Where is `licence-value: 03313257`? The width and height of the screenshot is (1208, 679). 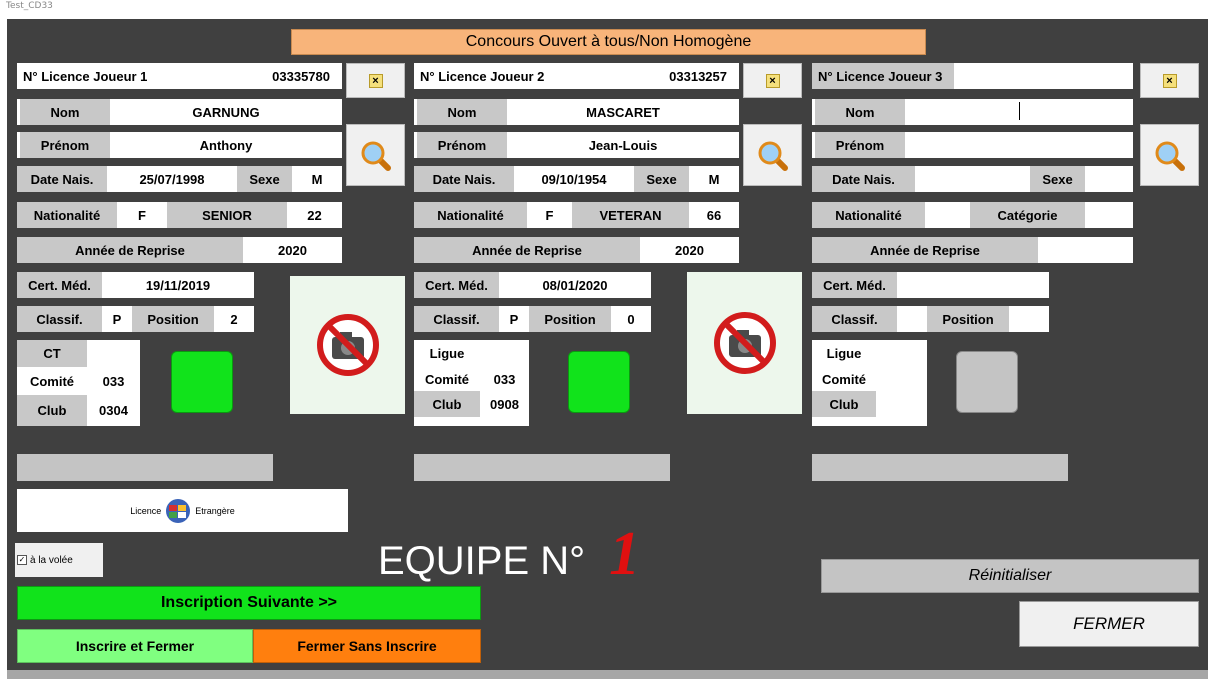 licence-value: 03313257 is located at coordinates (698, 76).